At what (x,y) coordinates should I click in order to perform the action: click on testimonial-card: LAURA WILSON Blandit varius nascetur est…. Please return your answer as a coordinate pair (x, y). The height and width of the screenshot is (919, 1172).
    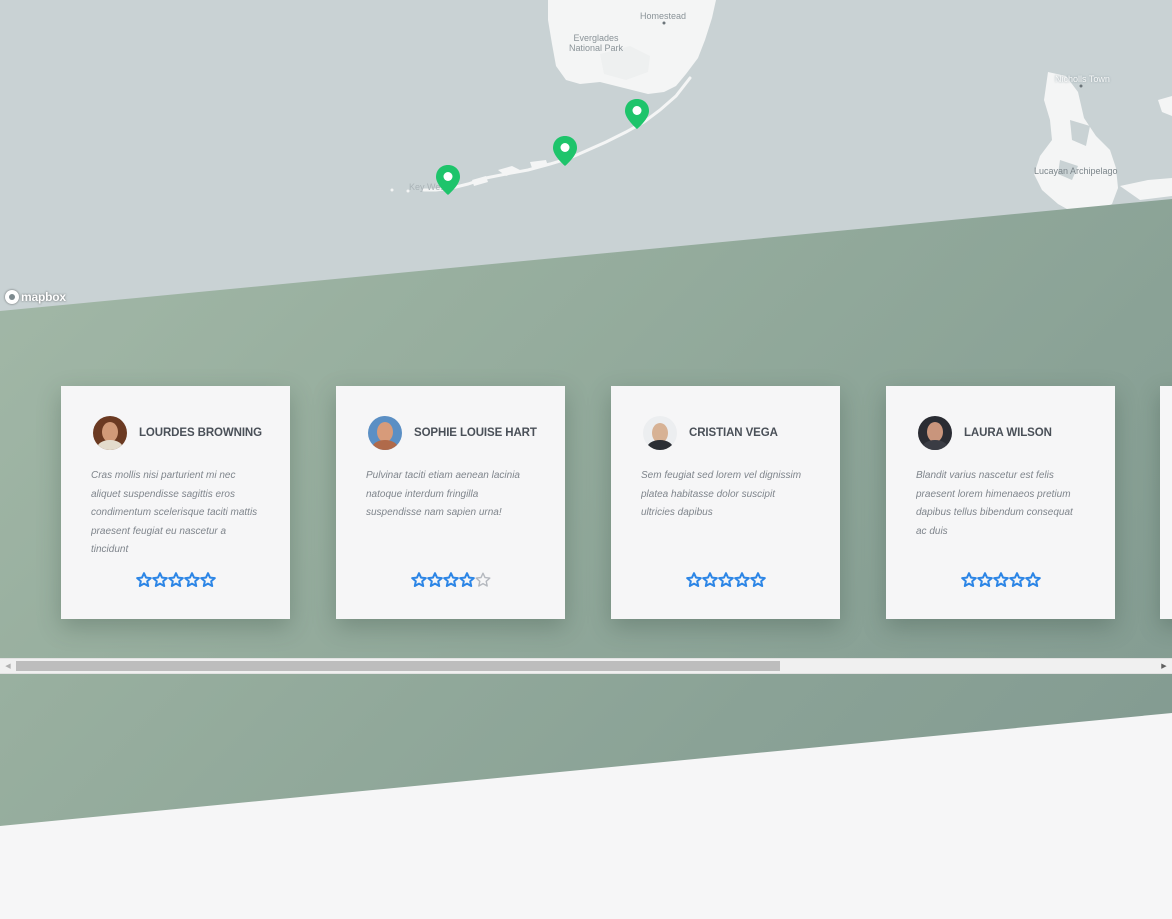
    Looking at the image, I should click on (1000, 502).